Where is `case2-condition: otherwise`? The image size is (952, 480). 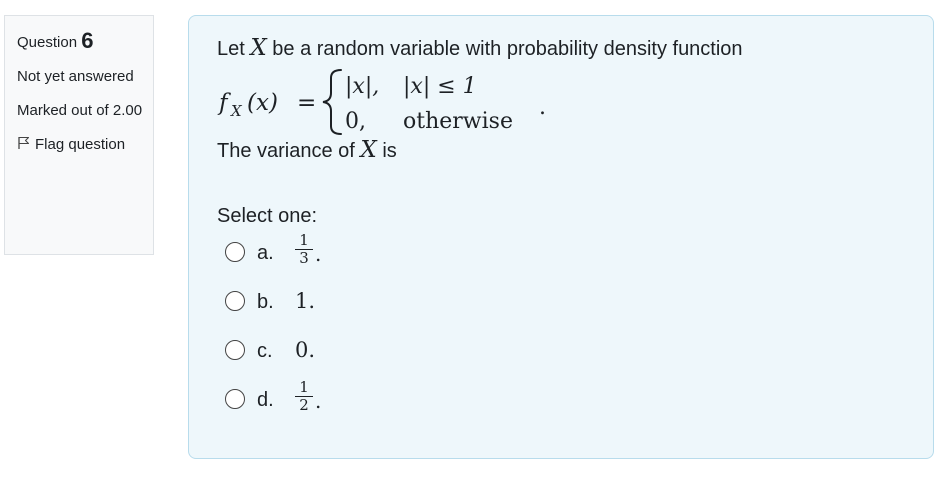 case2-condition: otherwise is located at coordinates (458, 121).